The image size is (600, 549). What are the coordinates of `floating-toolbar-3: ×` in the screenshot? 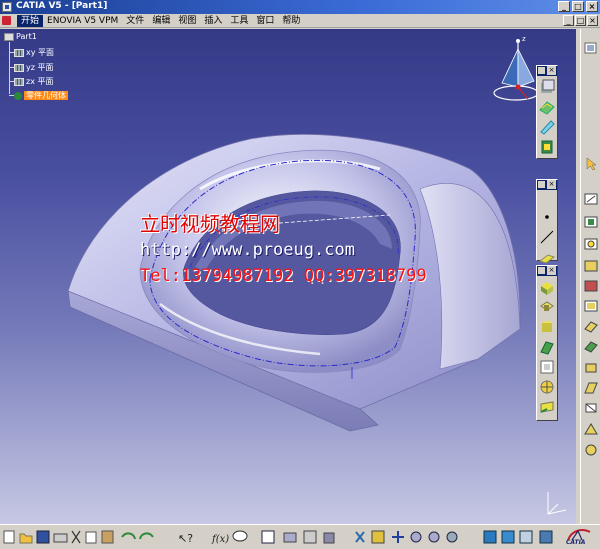 It's located at (547, 343).